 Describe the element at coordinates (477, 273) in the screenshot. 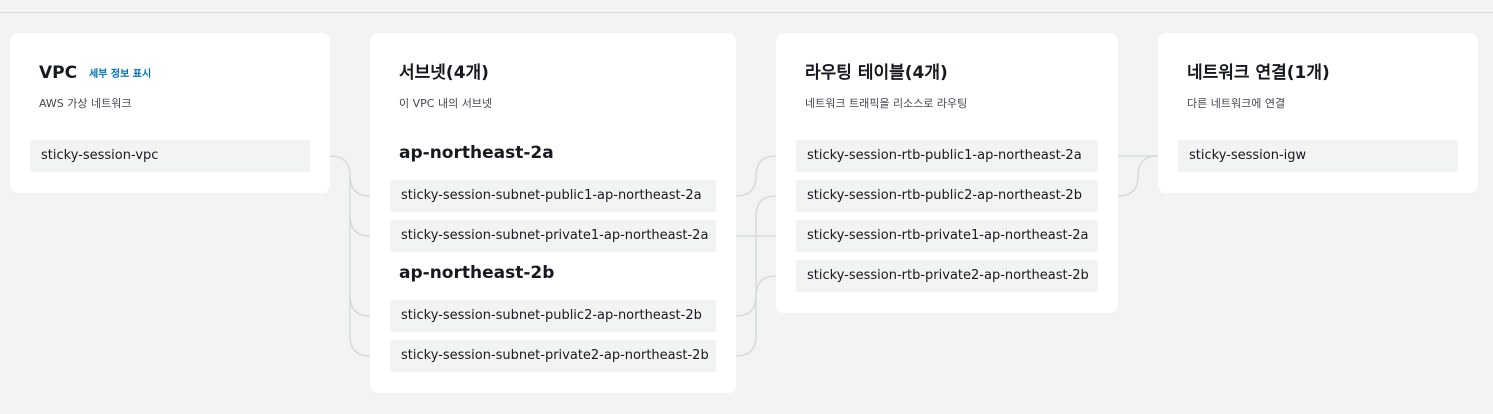

I see `az-heading-2b: ap-northeast-2b` at that location.